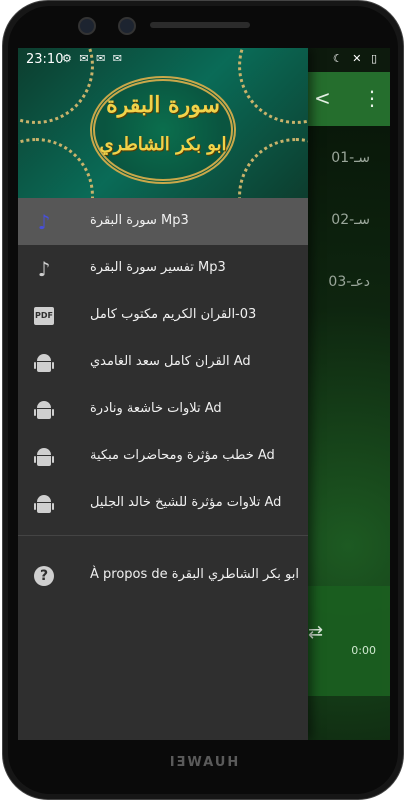  Describe the element at coordinates (163, 105) in the screenshot. I see `header-title: سورة البقرة` at that location.